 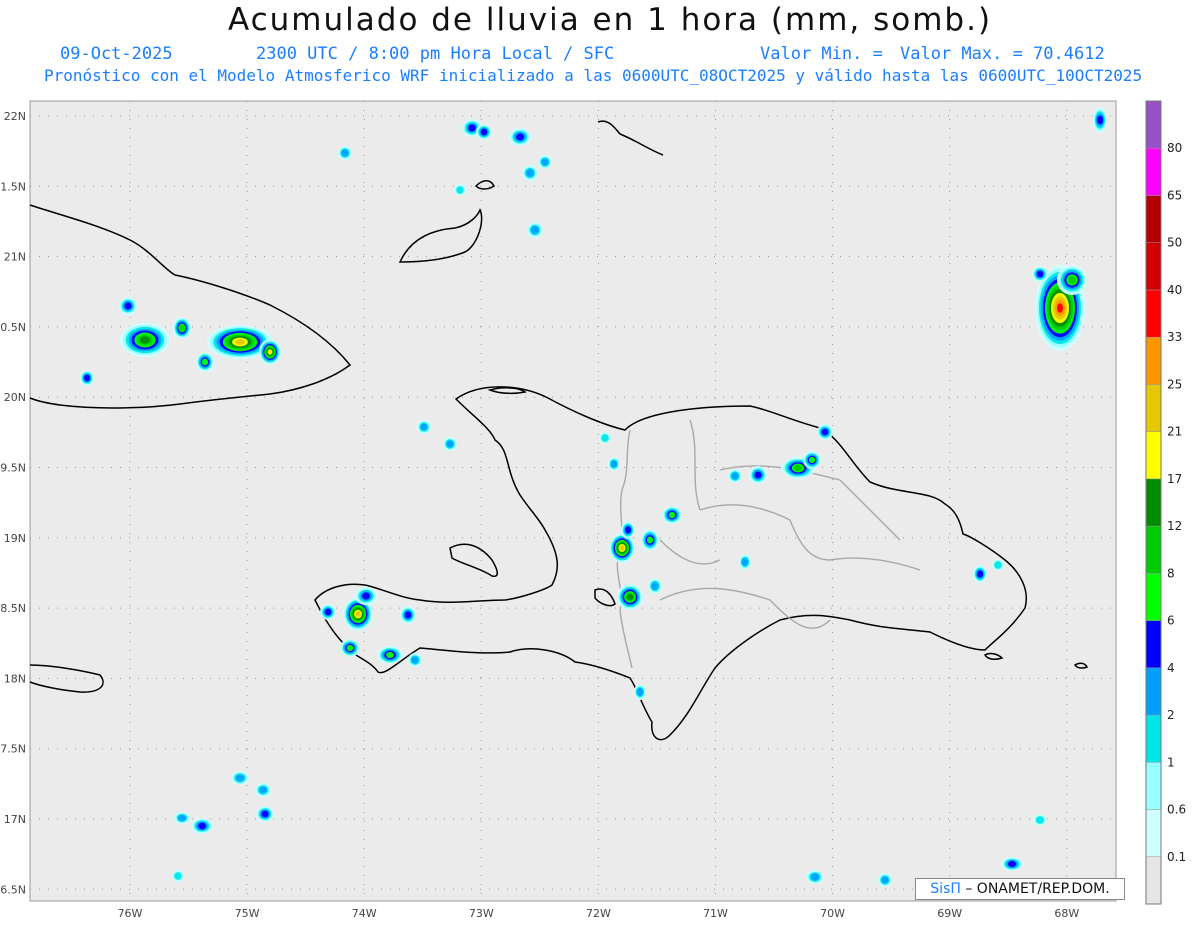 I want to click on lat-label: 21.5N, so click(x=13, y=186).